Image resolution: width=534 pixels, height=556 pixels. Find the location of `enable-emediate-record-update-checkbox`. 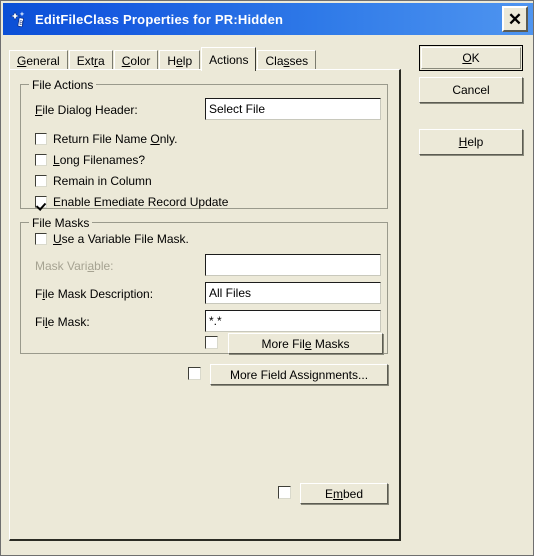

enable-emediate-record-update-checkbox is located at coordinates (41, 202).